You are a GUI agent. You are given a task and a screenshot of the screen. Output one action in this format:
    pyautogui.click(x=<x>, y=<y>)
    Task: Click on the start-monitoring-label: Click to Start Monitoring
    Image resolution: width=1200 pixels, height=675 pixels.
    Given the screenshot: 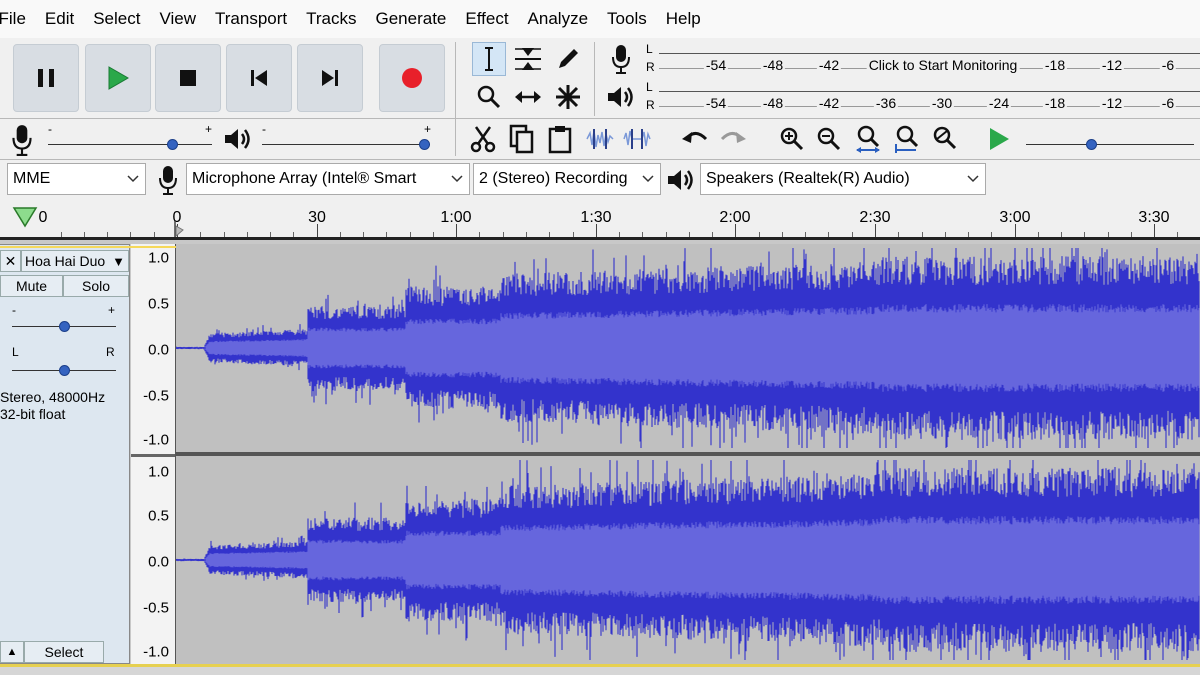 What is the action you would take?
    pyautogui.click(x=943, y=65)
    